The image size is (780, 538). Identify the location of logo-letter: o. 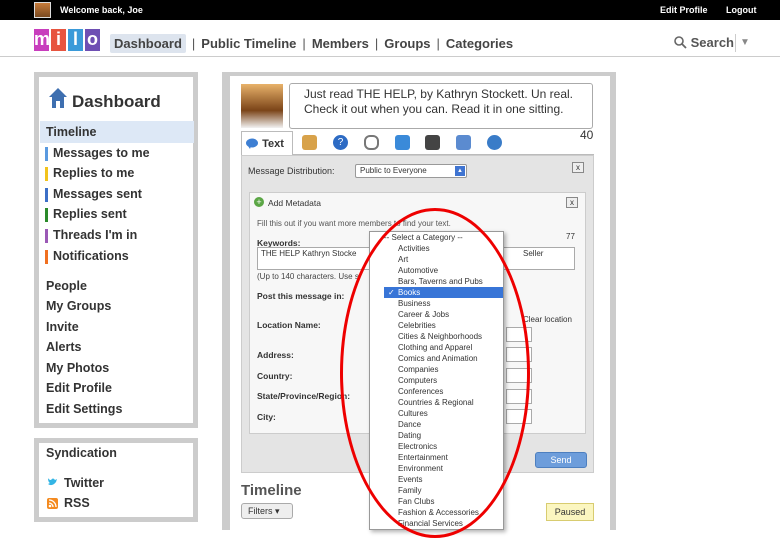
(92, 40).